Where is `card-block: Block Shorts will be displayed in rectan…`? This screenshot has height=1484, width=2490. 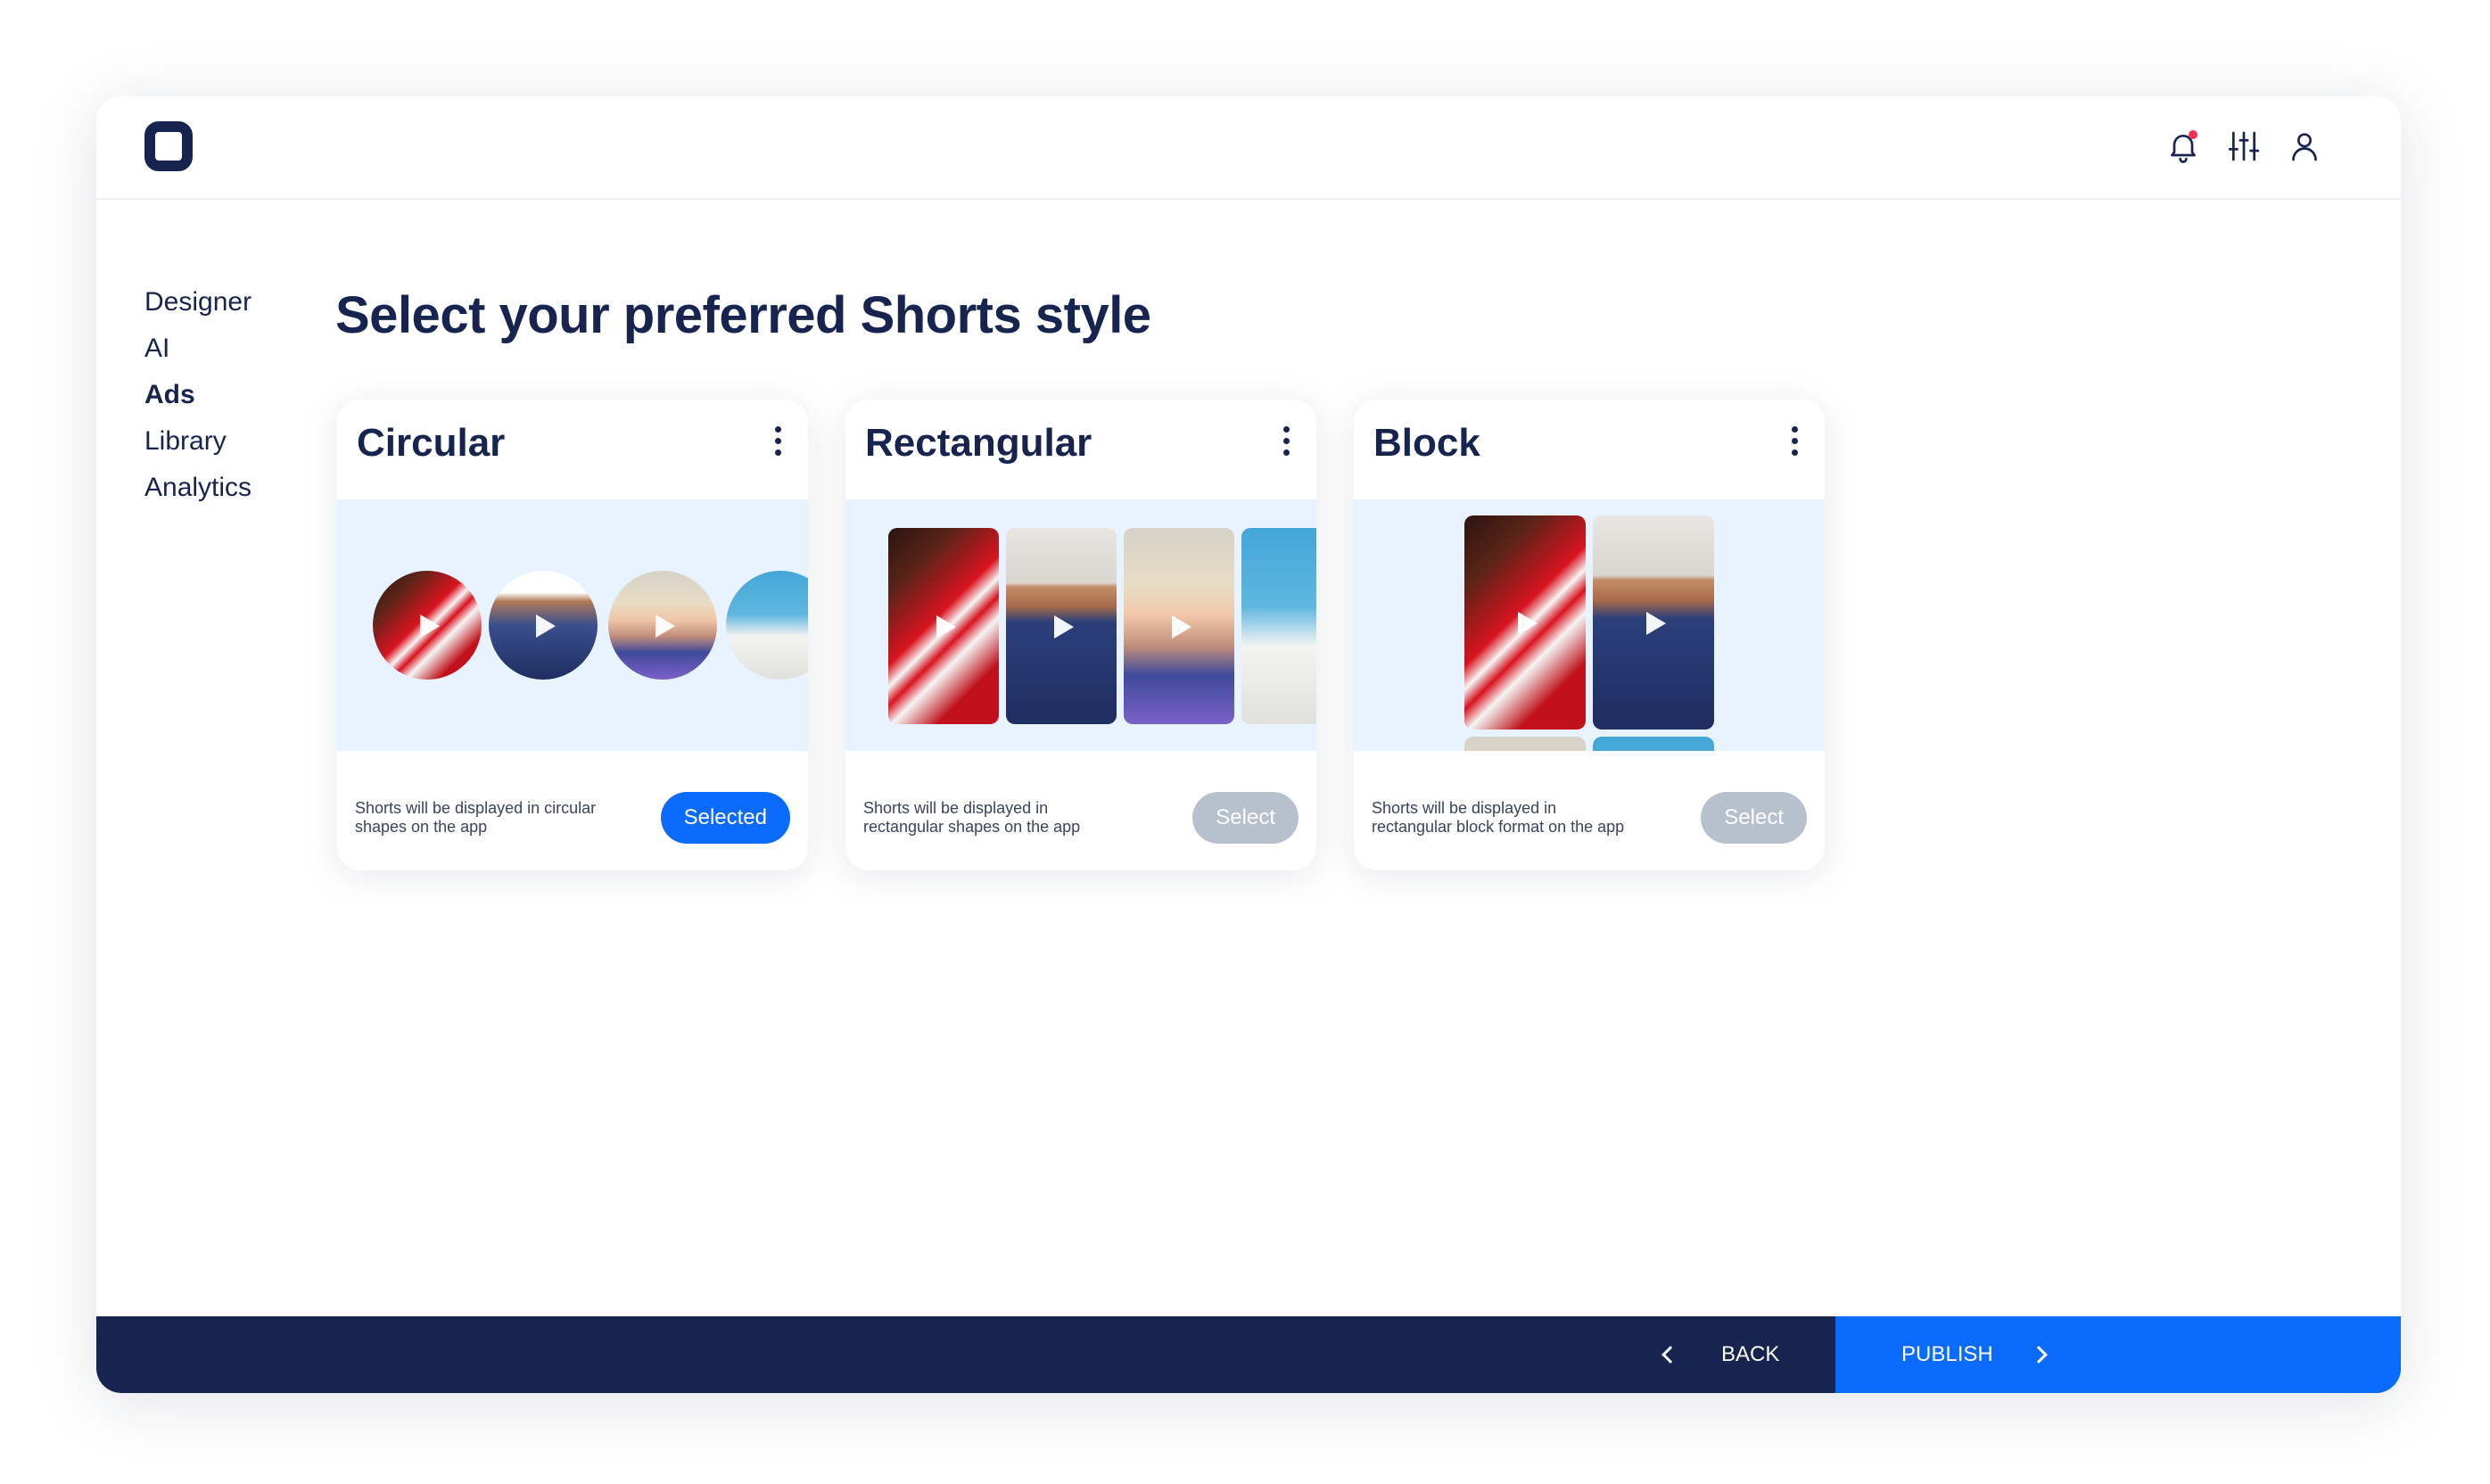
card-block: Block Shorts will be displayed in rectan… is located at coordinates (1589, 635).